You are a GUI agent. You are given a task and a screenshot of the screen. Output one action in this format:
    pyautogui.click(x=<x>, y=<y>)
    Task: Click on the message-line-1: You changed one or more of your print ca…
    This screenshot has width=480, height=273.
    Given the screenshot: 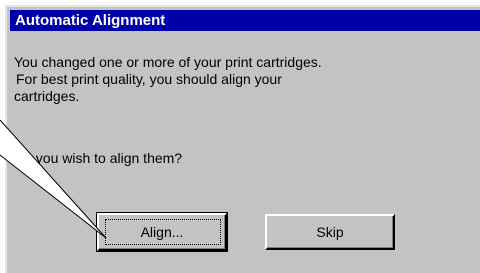 What is the action you would take?
    pyautogui.click(x=168, y=62)
    